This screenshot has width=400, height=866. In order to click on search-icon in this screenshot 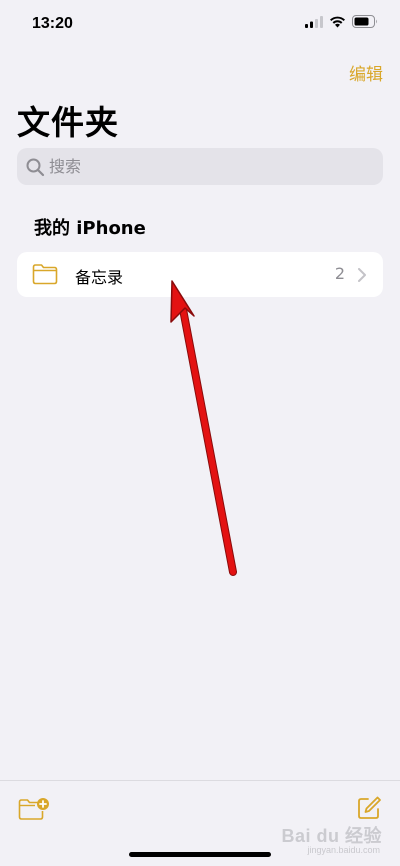, I will do `click(35, 167)`.